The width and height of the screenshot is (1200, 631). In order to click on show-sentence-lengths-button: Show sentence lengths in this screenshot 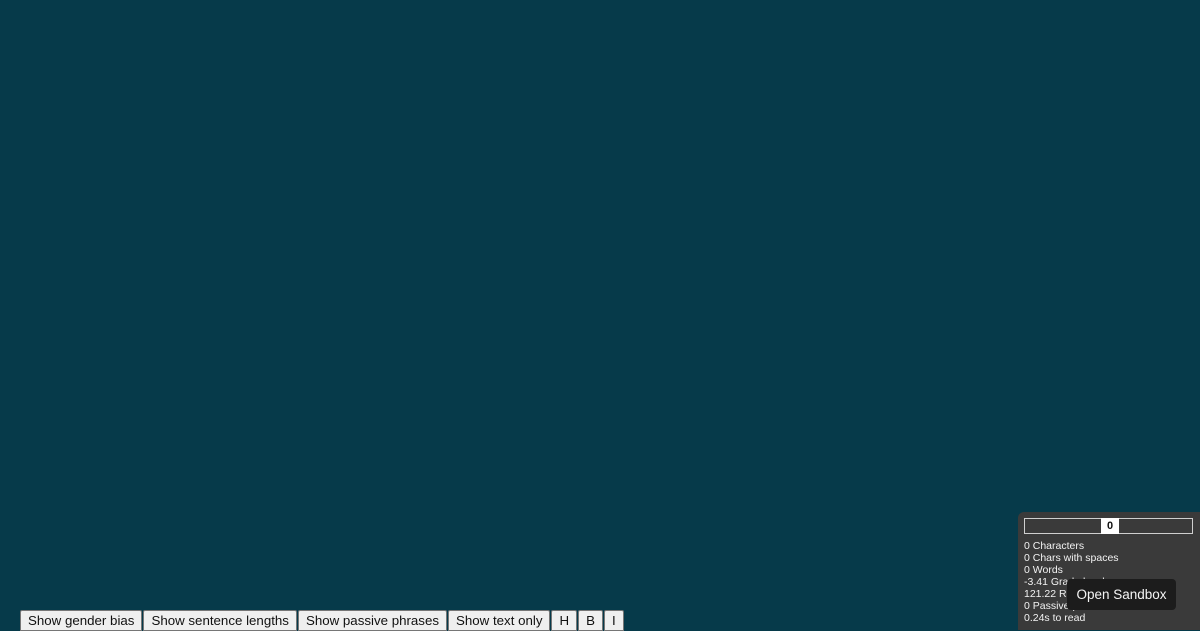, I will do `click(220, 620)`.